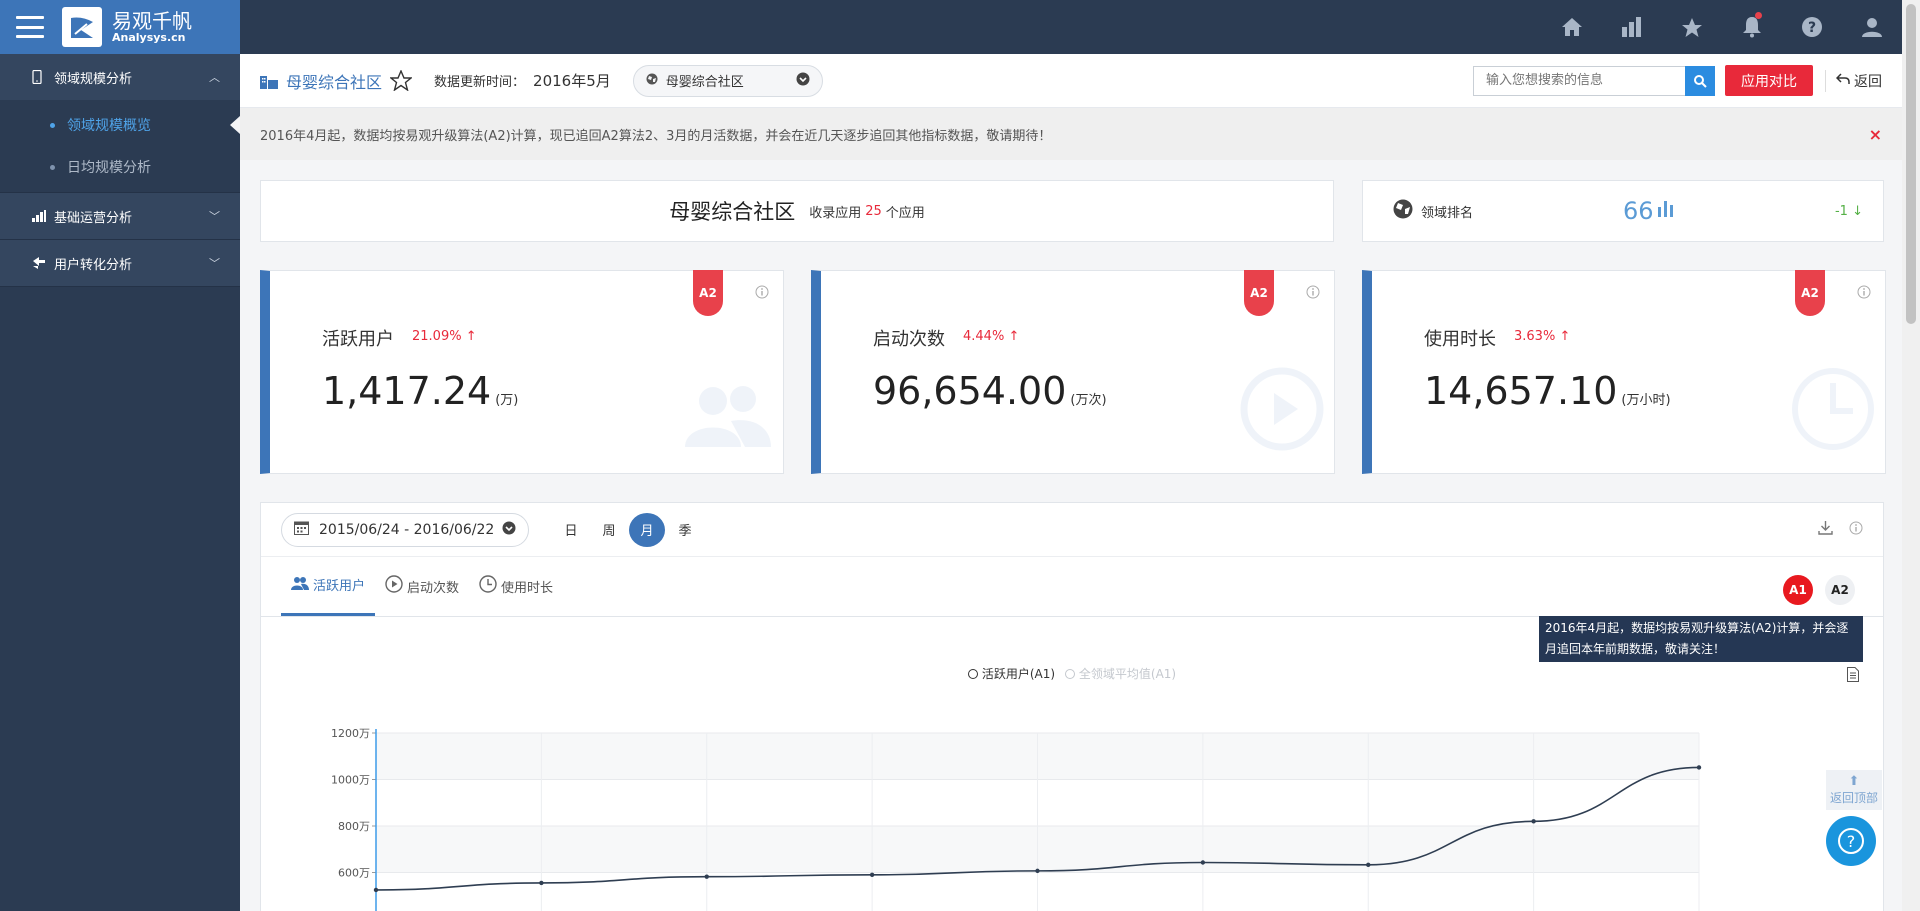 This screenshot has width=1920, height=911. Describe the element at coordinates (1646, 400) in the screenshot. I see `metric-unit: (万小时)` at that location.